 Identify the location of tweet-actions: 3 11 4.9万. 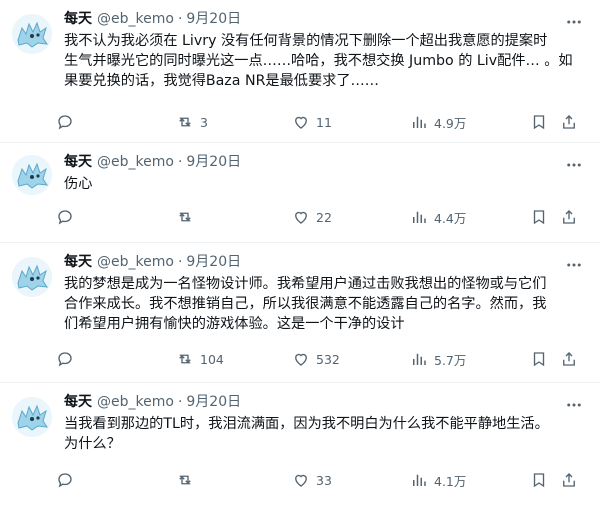
(322, 122).